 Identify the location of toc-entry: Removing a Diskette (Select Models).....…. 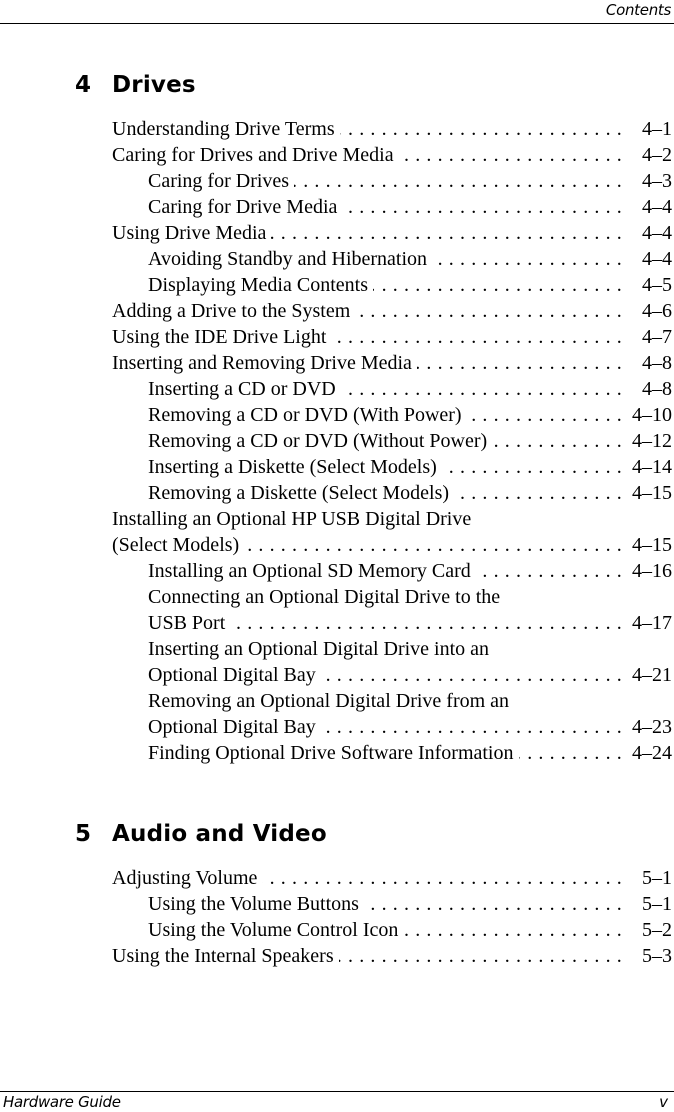
(337, 493).